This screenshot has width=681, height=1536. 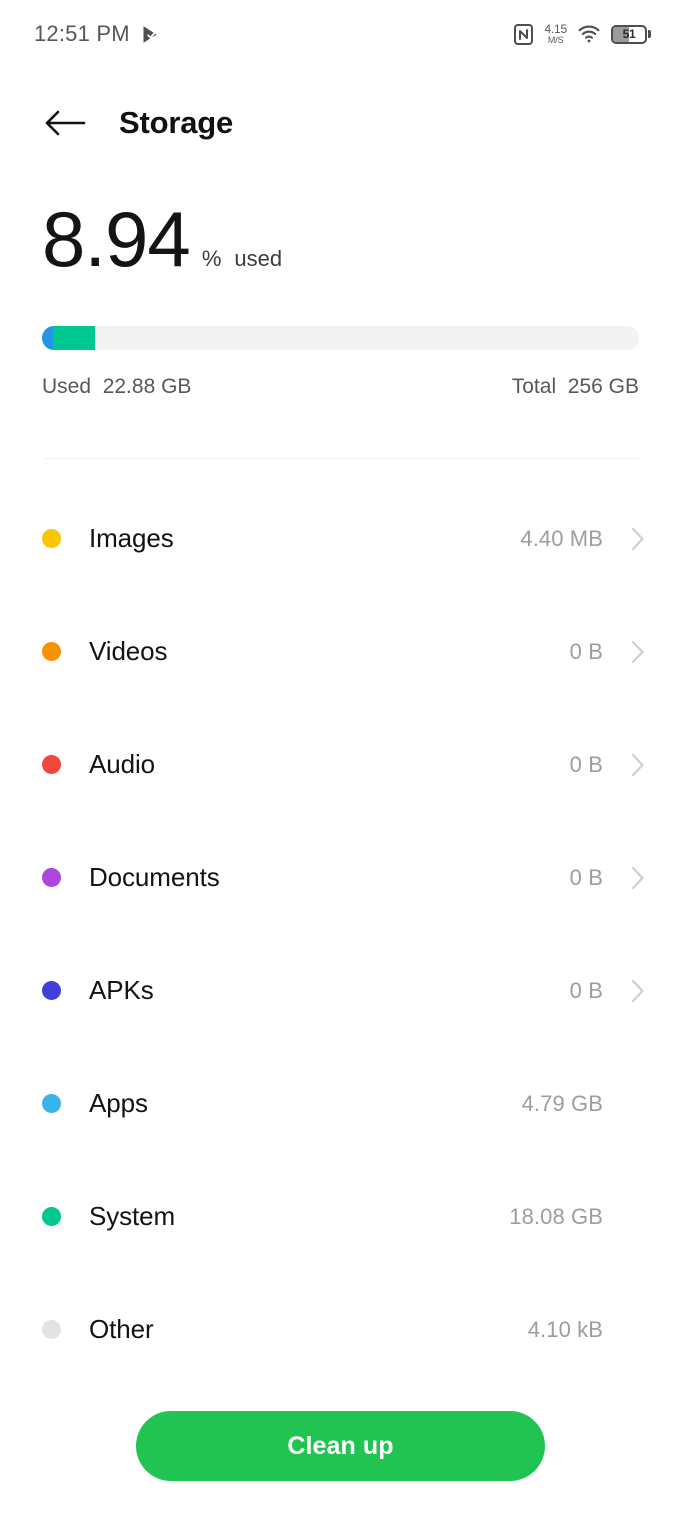 What do you see at coordinates (340, 1329) in the screenshot?
I see `storage-category-row-other: Other 4.10 kB` at bounding box center [340, 1329].